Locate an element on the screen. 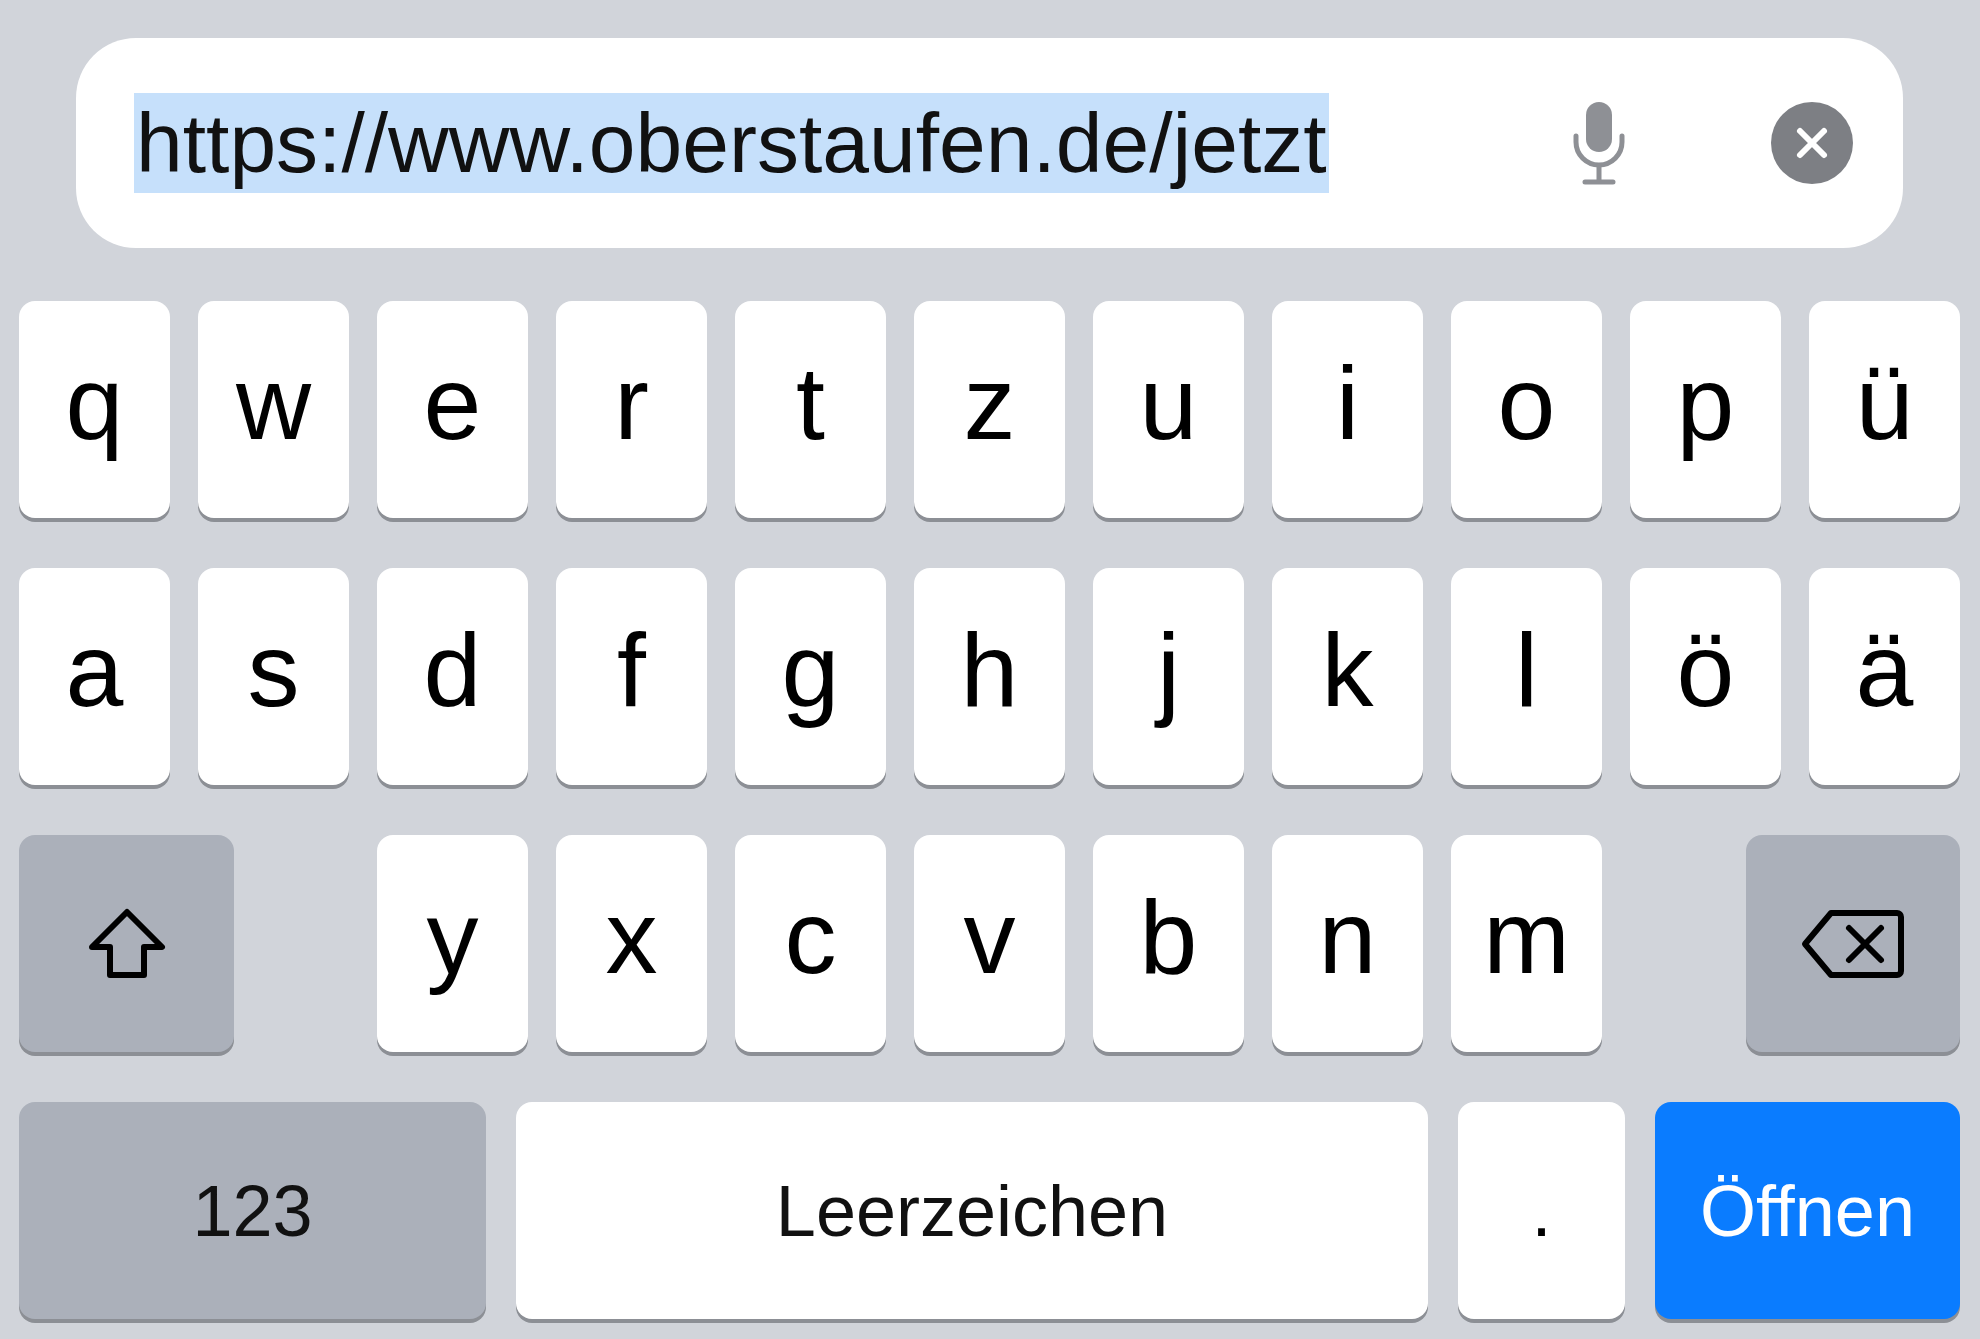  address-field: https://www.oberstaufen.de/jetzt is located at coordinates (989, 143).